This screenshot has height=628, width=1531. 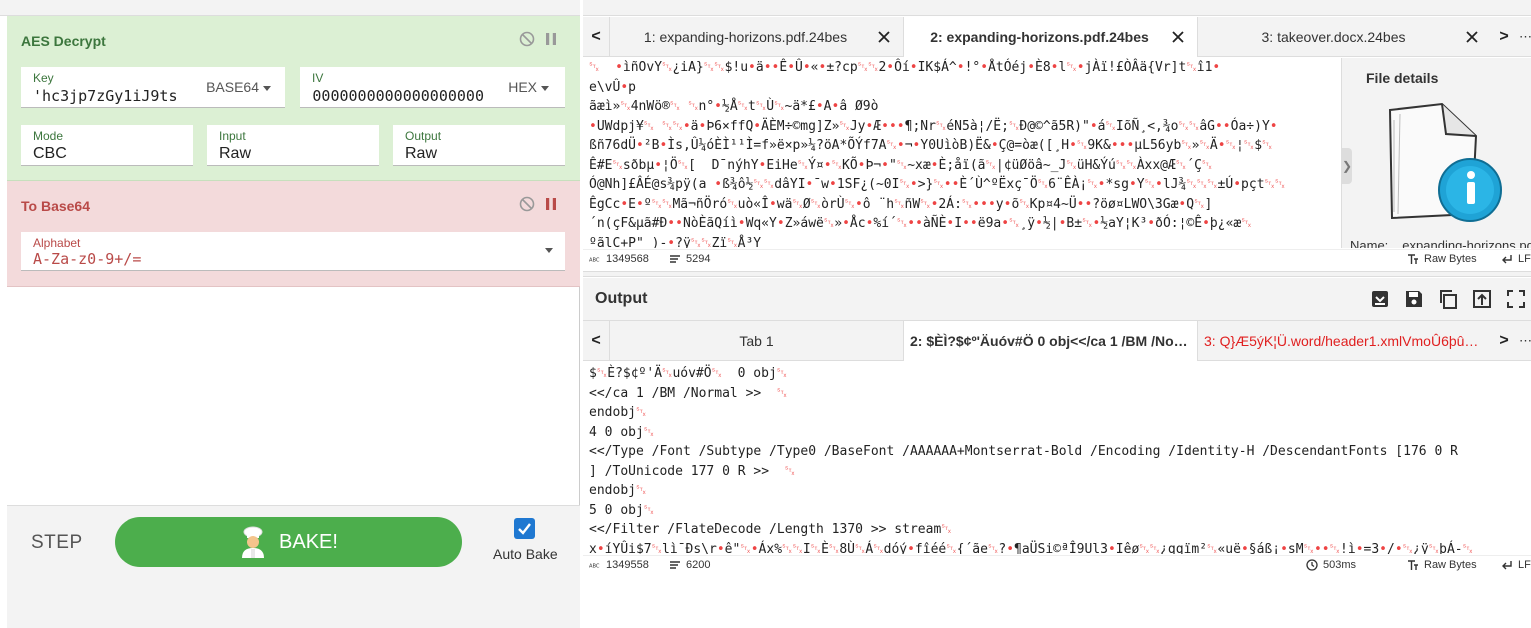 I want to click on file-name-row: Name: expanding-horizons.pdf.24bes, so click(x=1440, y=243).